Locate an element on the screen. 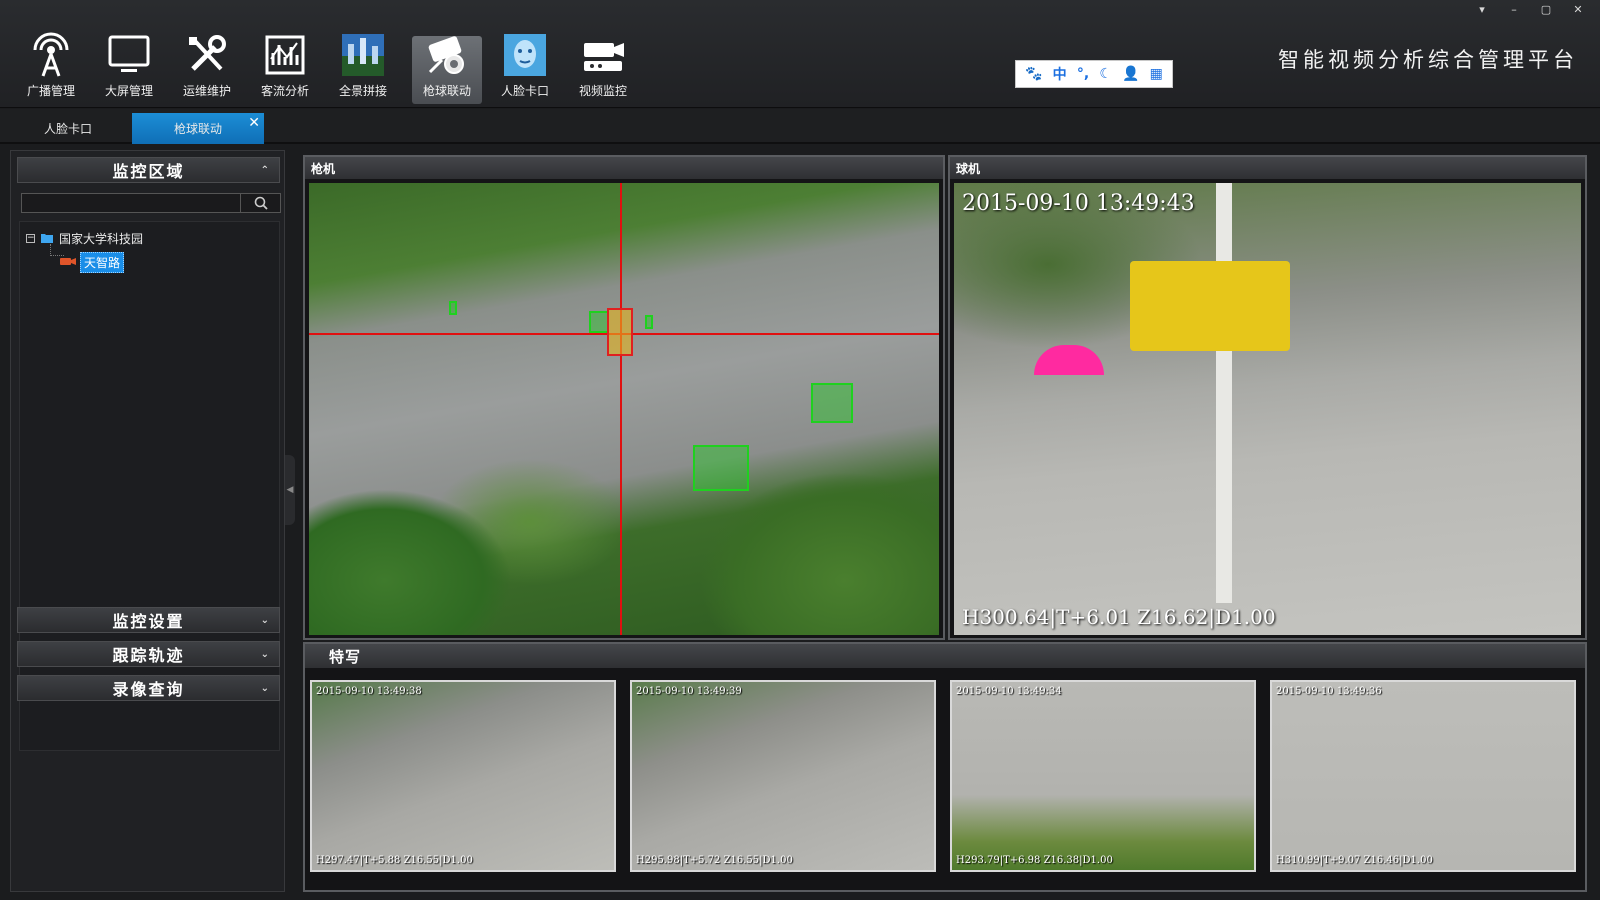 This screenshot has width=1600, height=900. section-title: 录像查询 is located at coordinates (148, 689).